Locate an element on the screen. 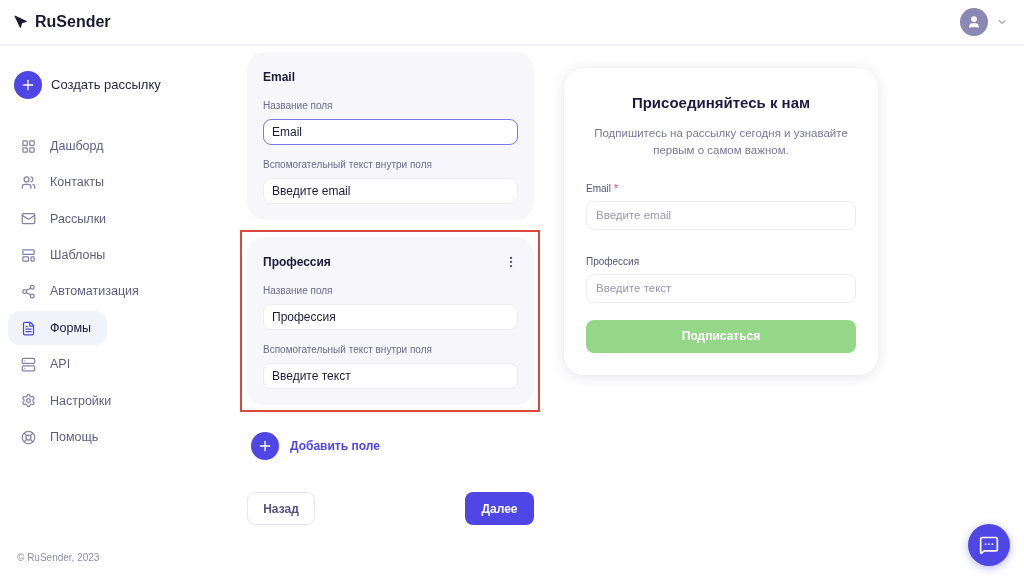 Image resolution: width=1024 pixels, height=580 pixels. template-icon is located at coordinates (28, 255).